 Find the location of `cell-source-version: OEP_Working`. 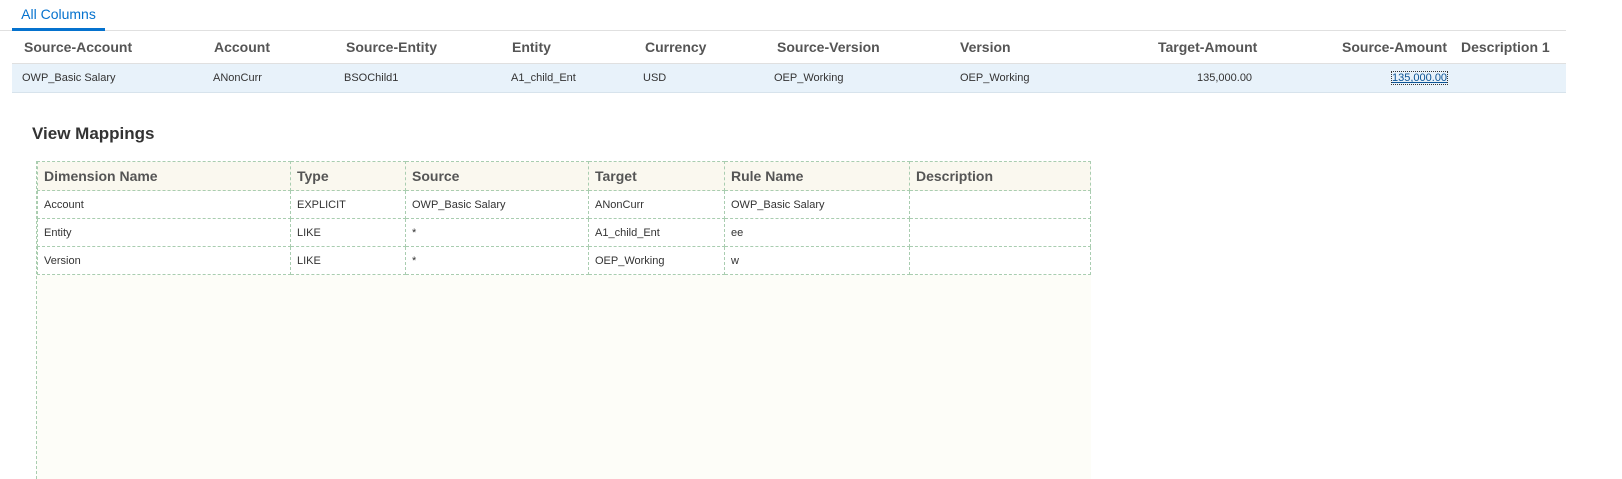

cell-source-version: OEP_Working is located at coordinates (809, 78).